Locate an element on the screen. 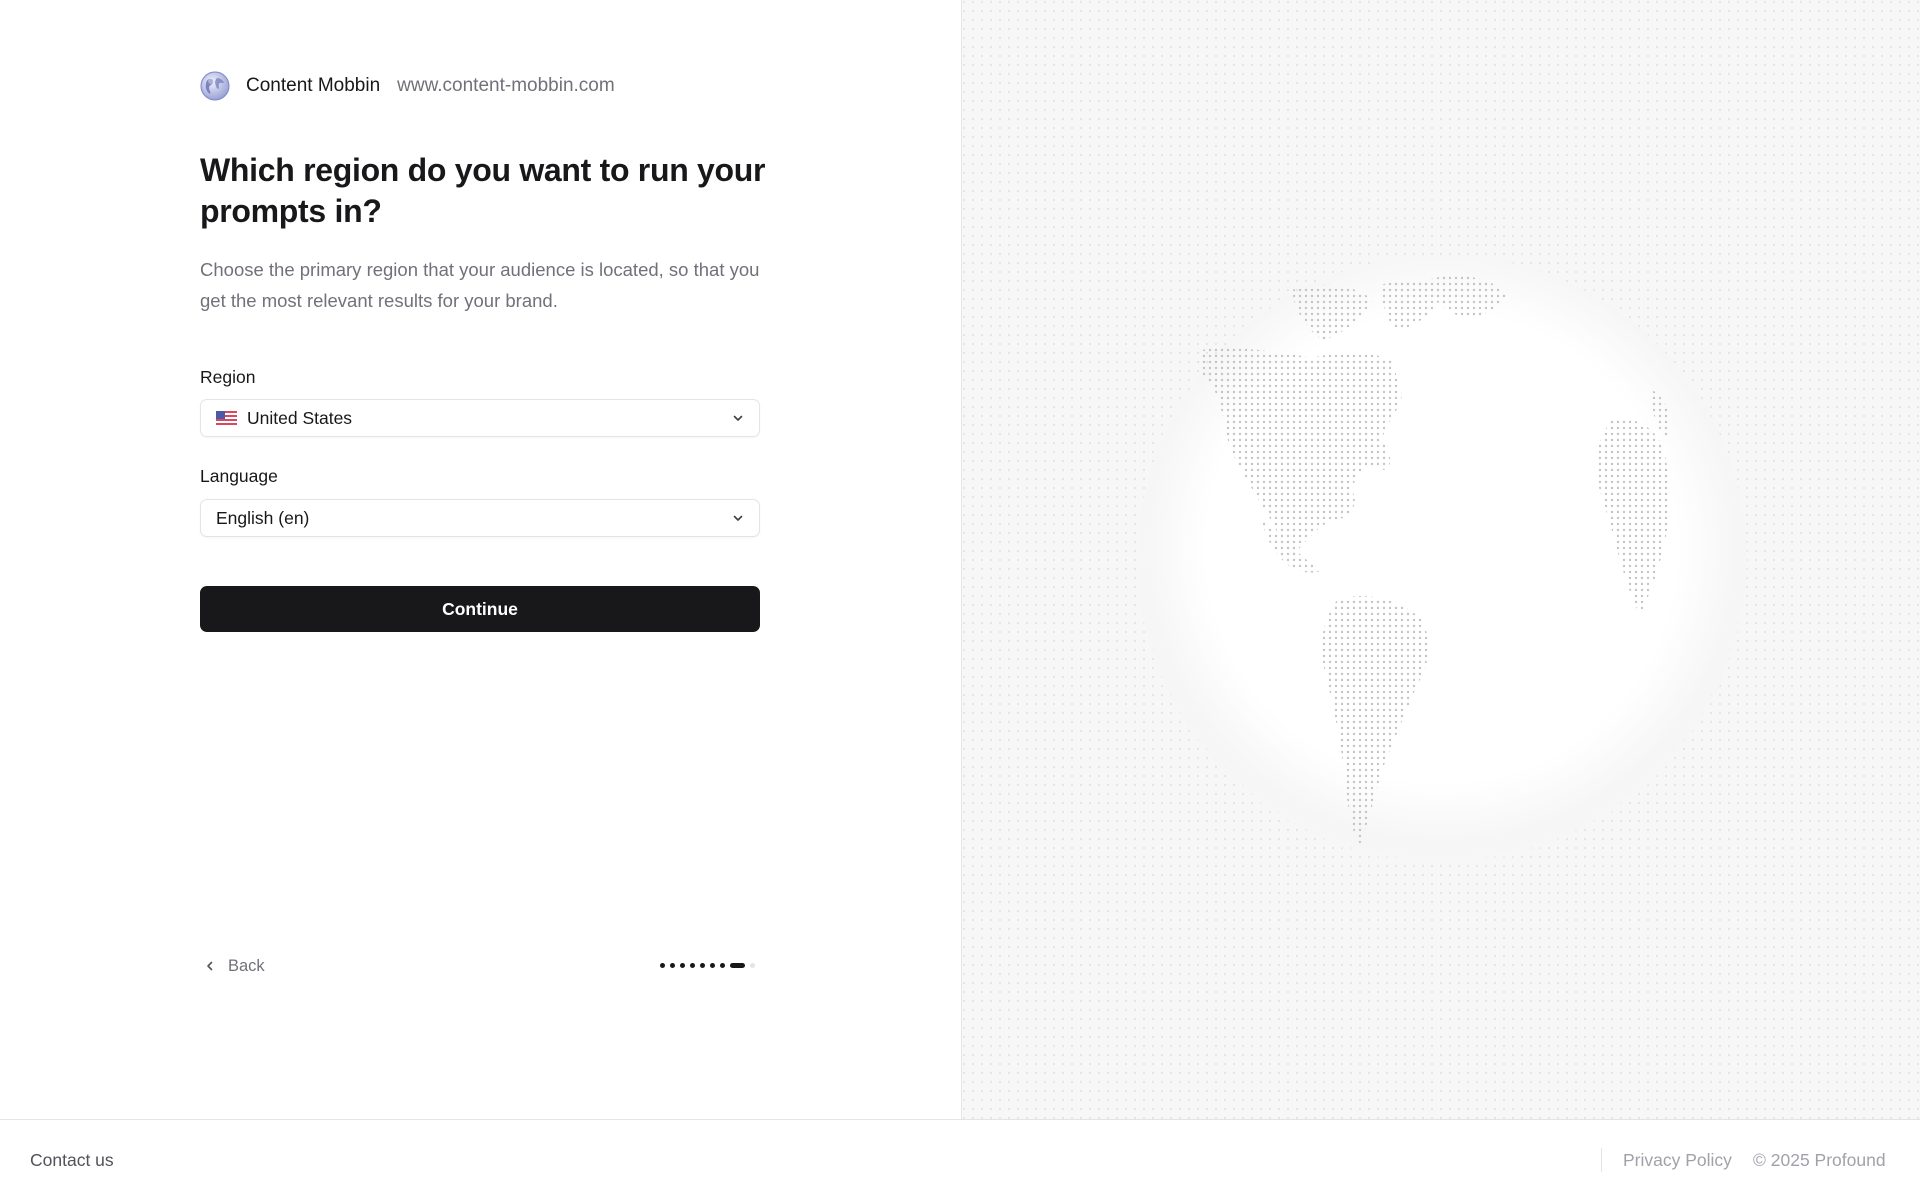 The width and height of the screenshot is (1920, 1200). region-select: United States is located at coordinates (480, 418).